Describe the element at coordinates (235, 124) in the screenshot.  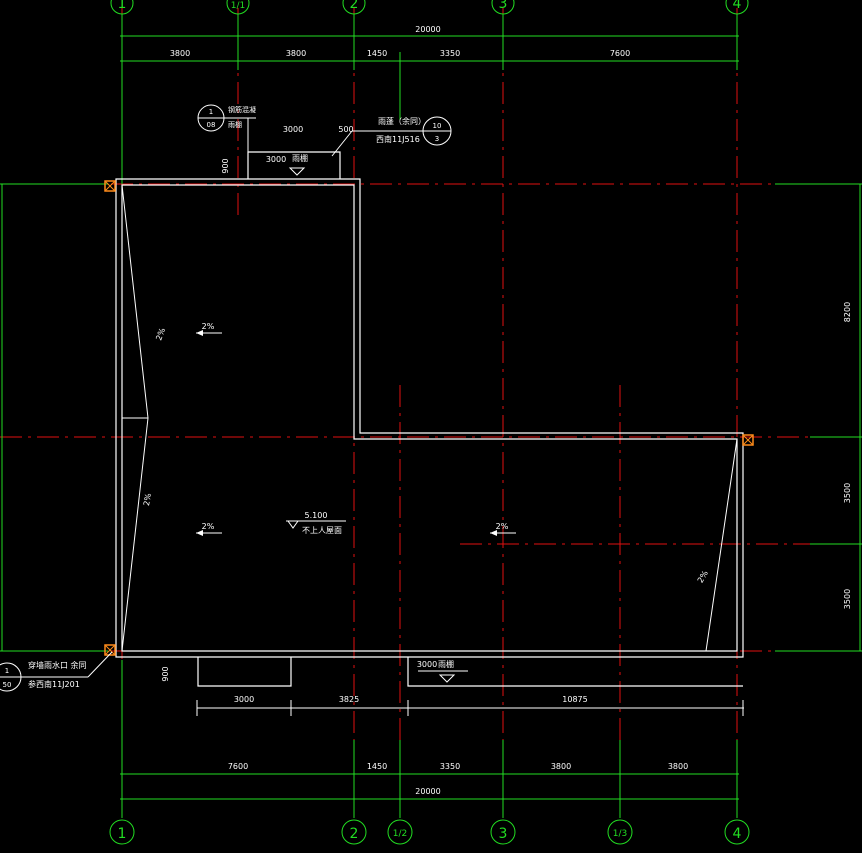
I see `callout-top-line2: 雨棚` at that location.